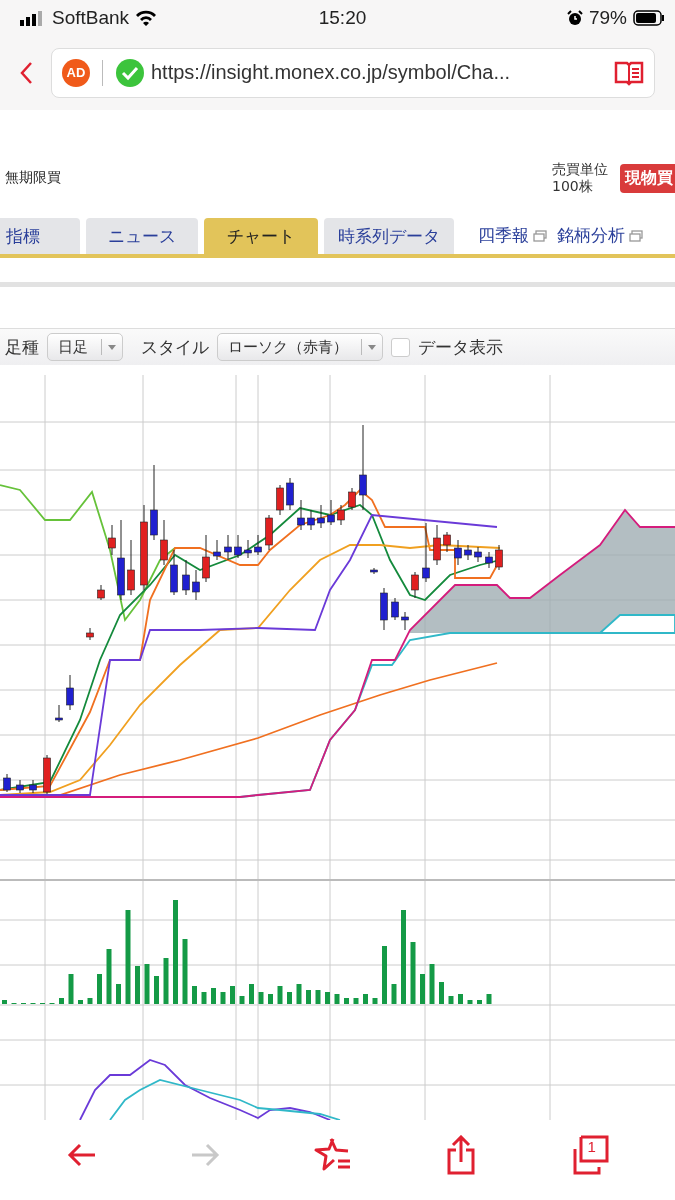 The image size is (675, 1200). What do you see at coordinates (629, 72) in the screenshot?
I see `book-icon` at bounding box center [629, 72].